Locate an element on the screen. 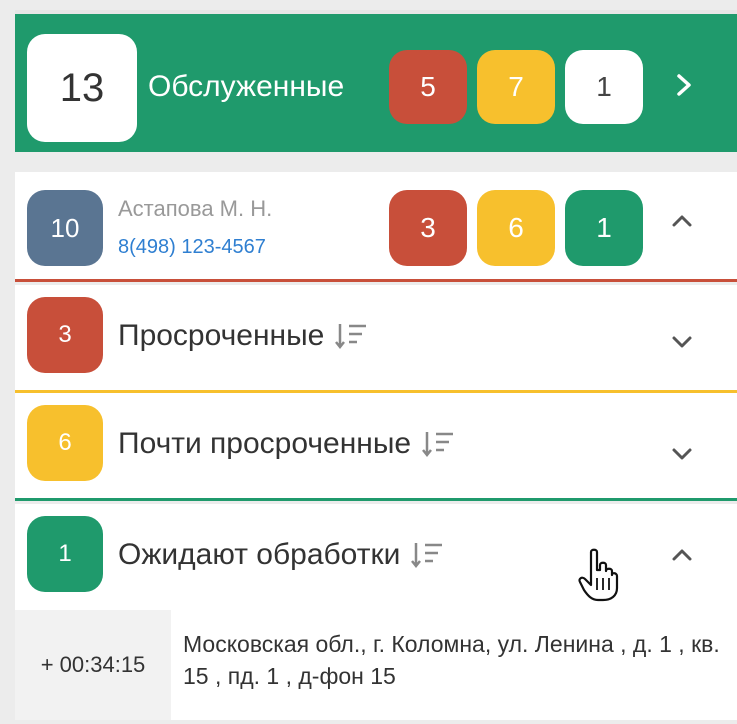 This screenshot has width=737, height=724. chevron-right-icon is located at coordinates (684, 85).